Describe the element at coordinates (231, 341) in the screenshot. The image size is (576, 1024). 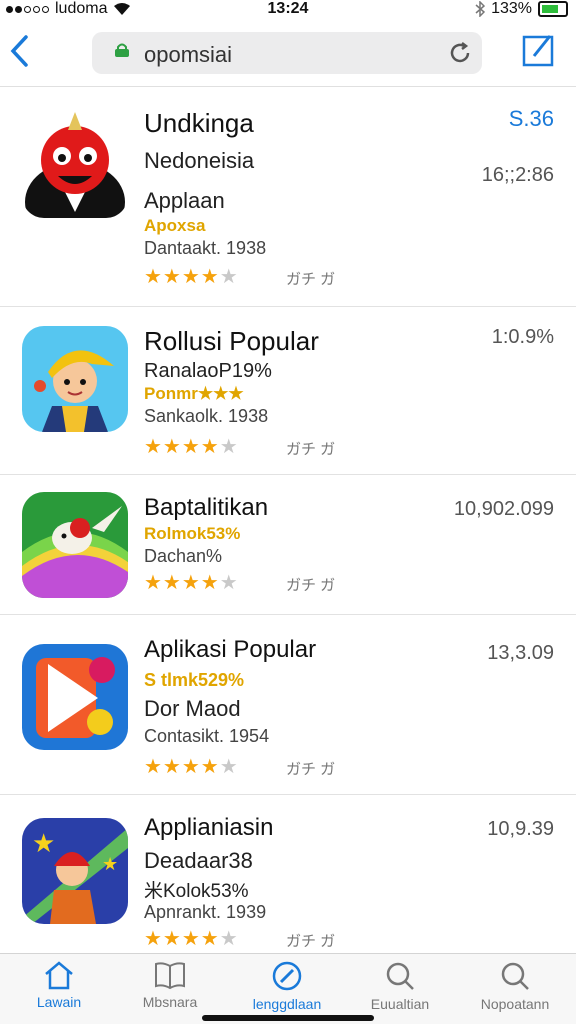
I see `app-title: Rollusi Popular` at that location.